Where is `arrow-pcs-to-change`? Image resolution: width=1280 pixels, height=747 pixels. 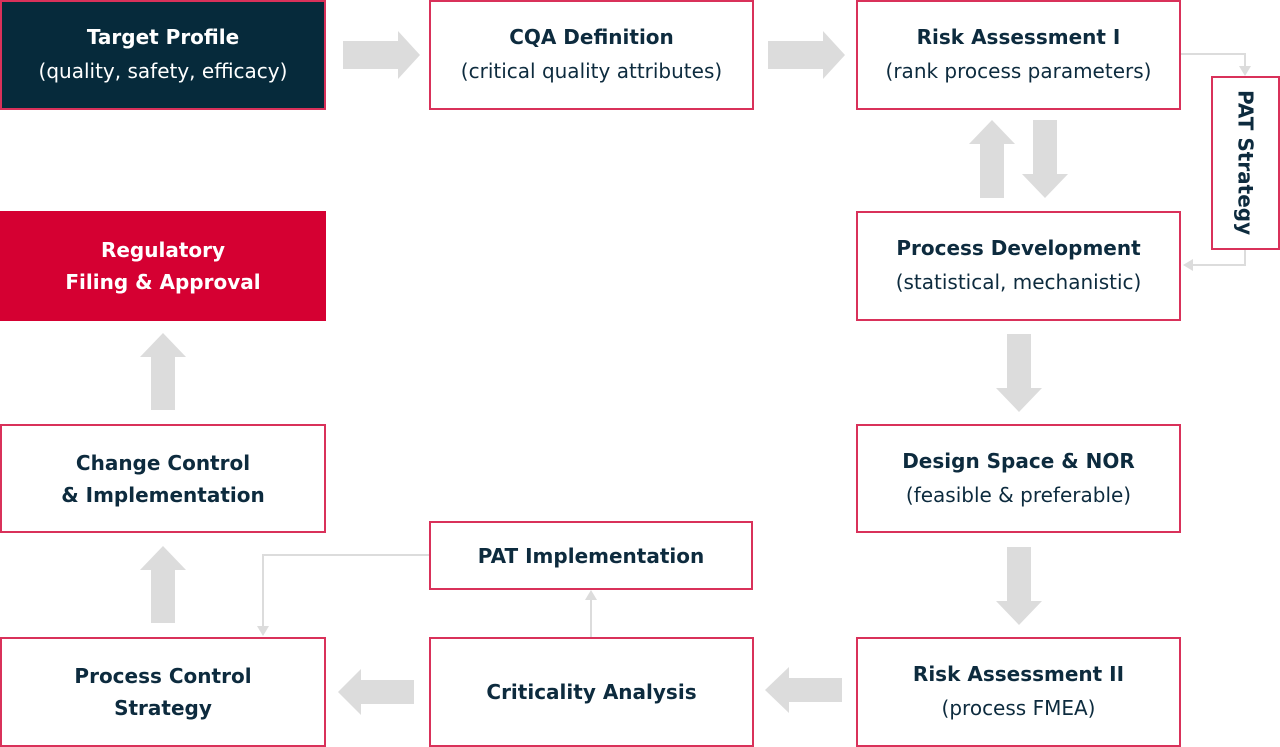
arrow-pcs-to-change is located at coordinates (163, 584).